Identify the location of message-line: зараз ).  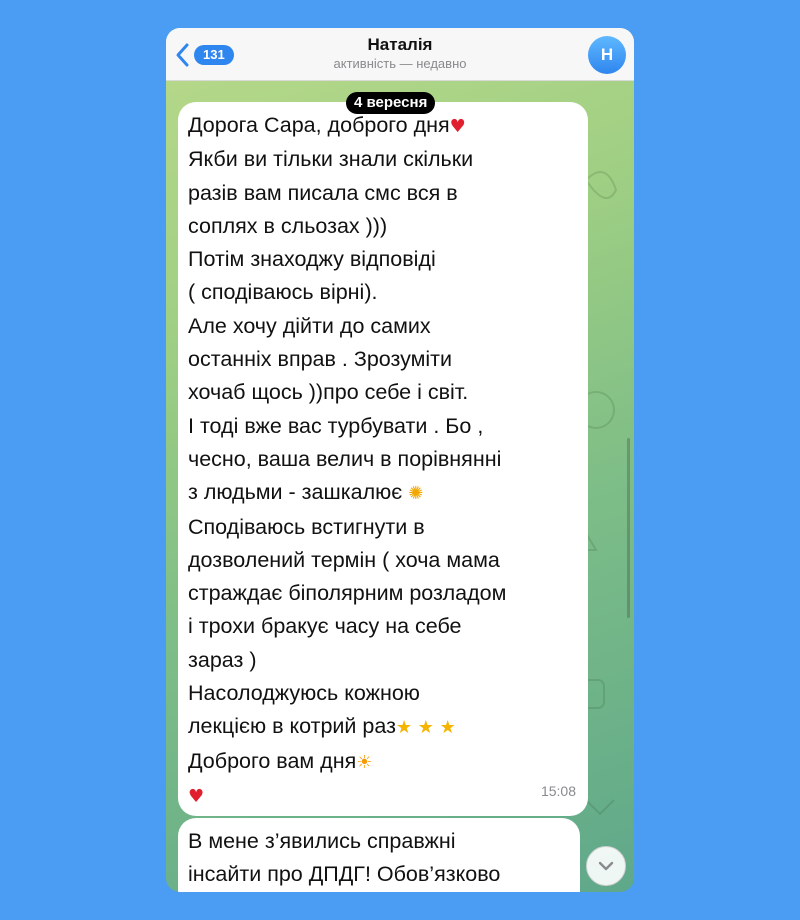
(222, 659).